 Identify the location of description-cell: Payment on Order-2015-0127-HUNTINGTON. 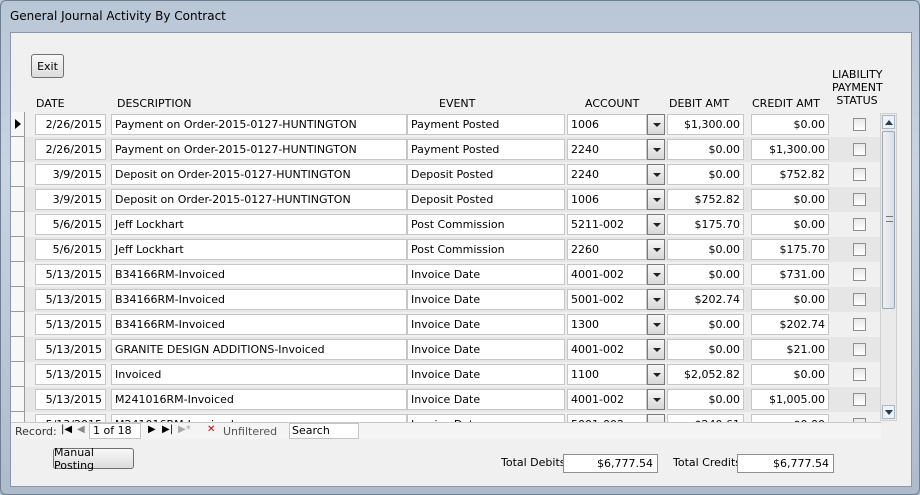
(259, 149).